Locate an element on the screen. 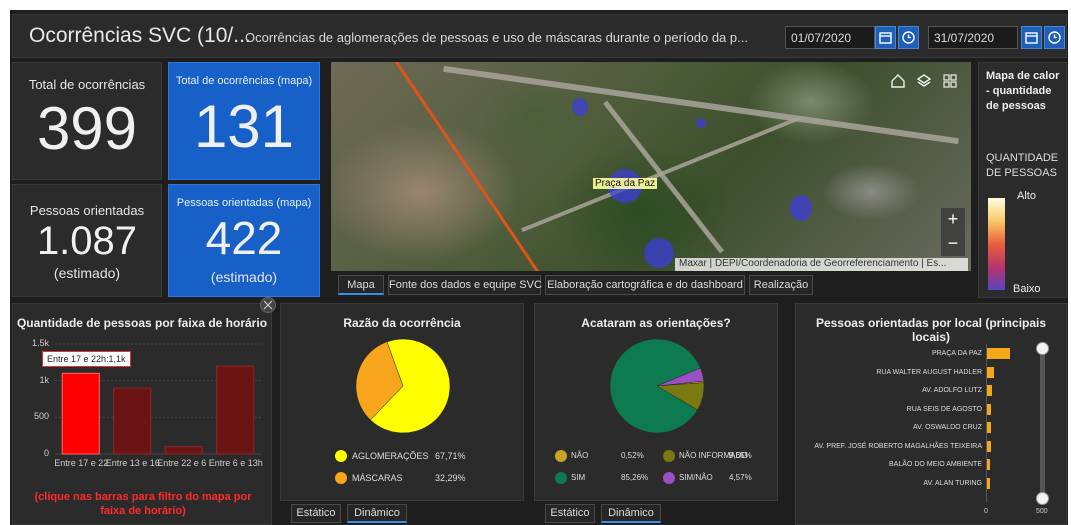 The image size is (1071, 525). bar-label: PRAÇA DA PAZ is located at coordinates (956, 353).